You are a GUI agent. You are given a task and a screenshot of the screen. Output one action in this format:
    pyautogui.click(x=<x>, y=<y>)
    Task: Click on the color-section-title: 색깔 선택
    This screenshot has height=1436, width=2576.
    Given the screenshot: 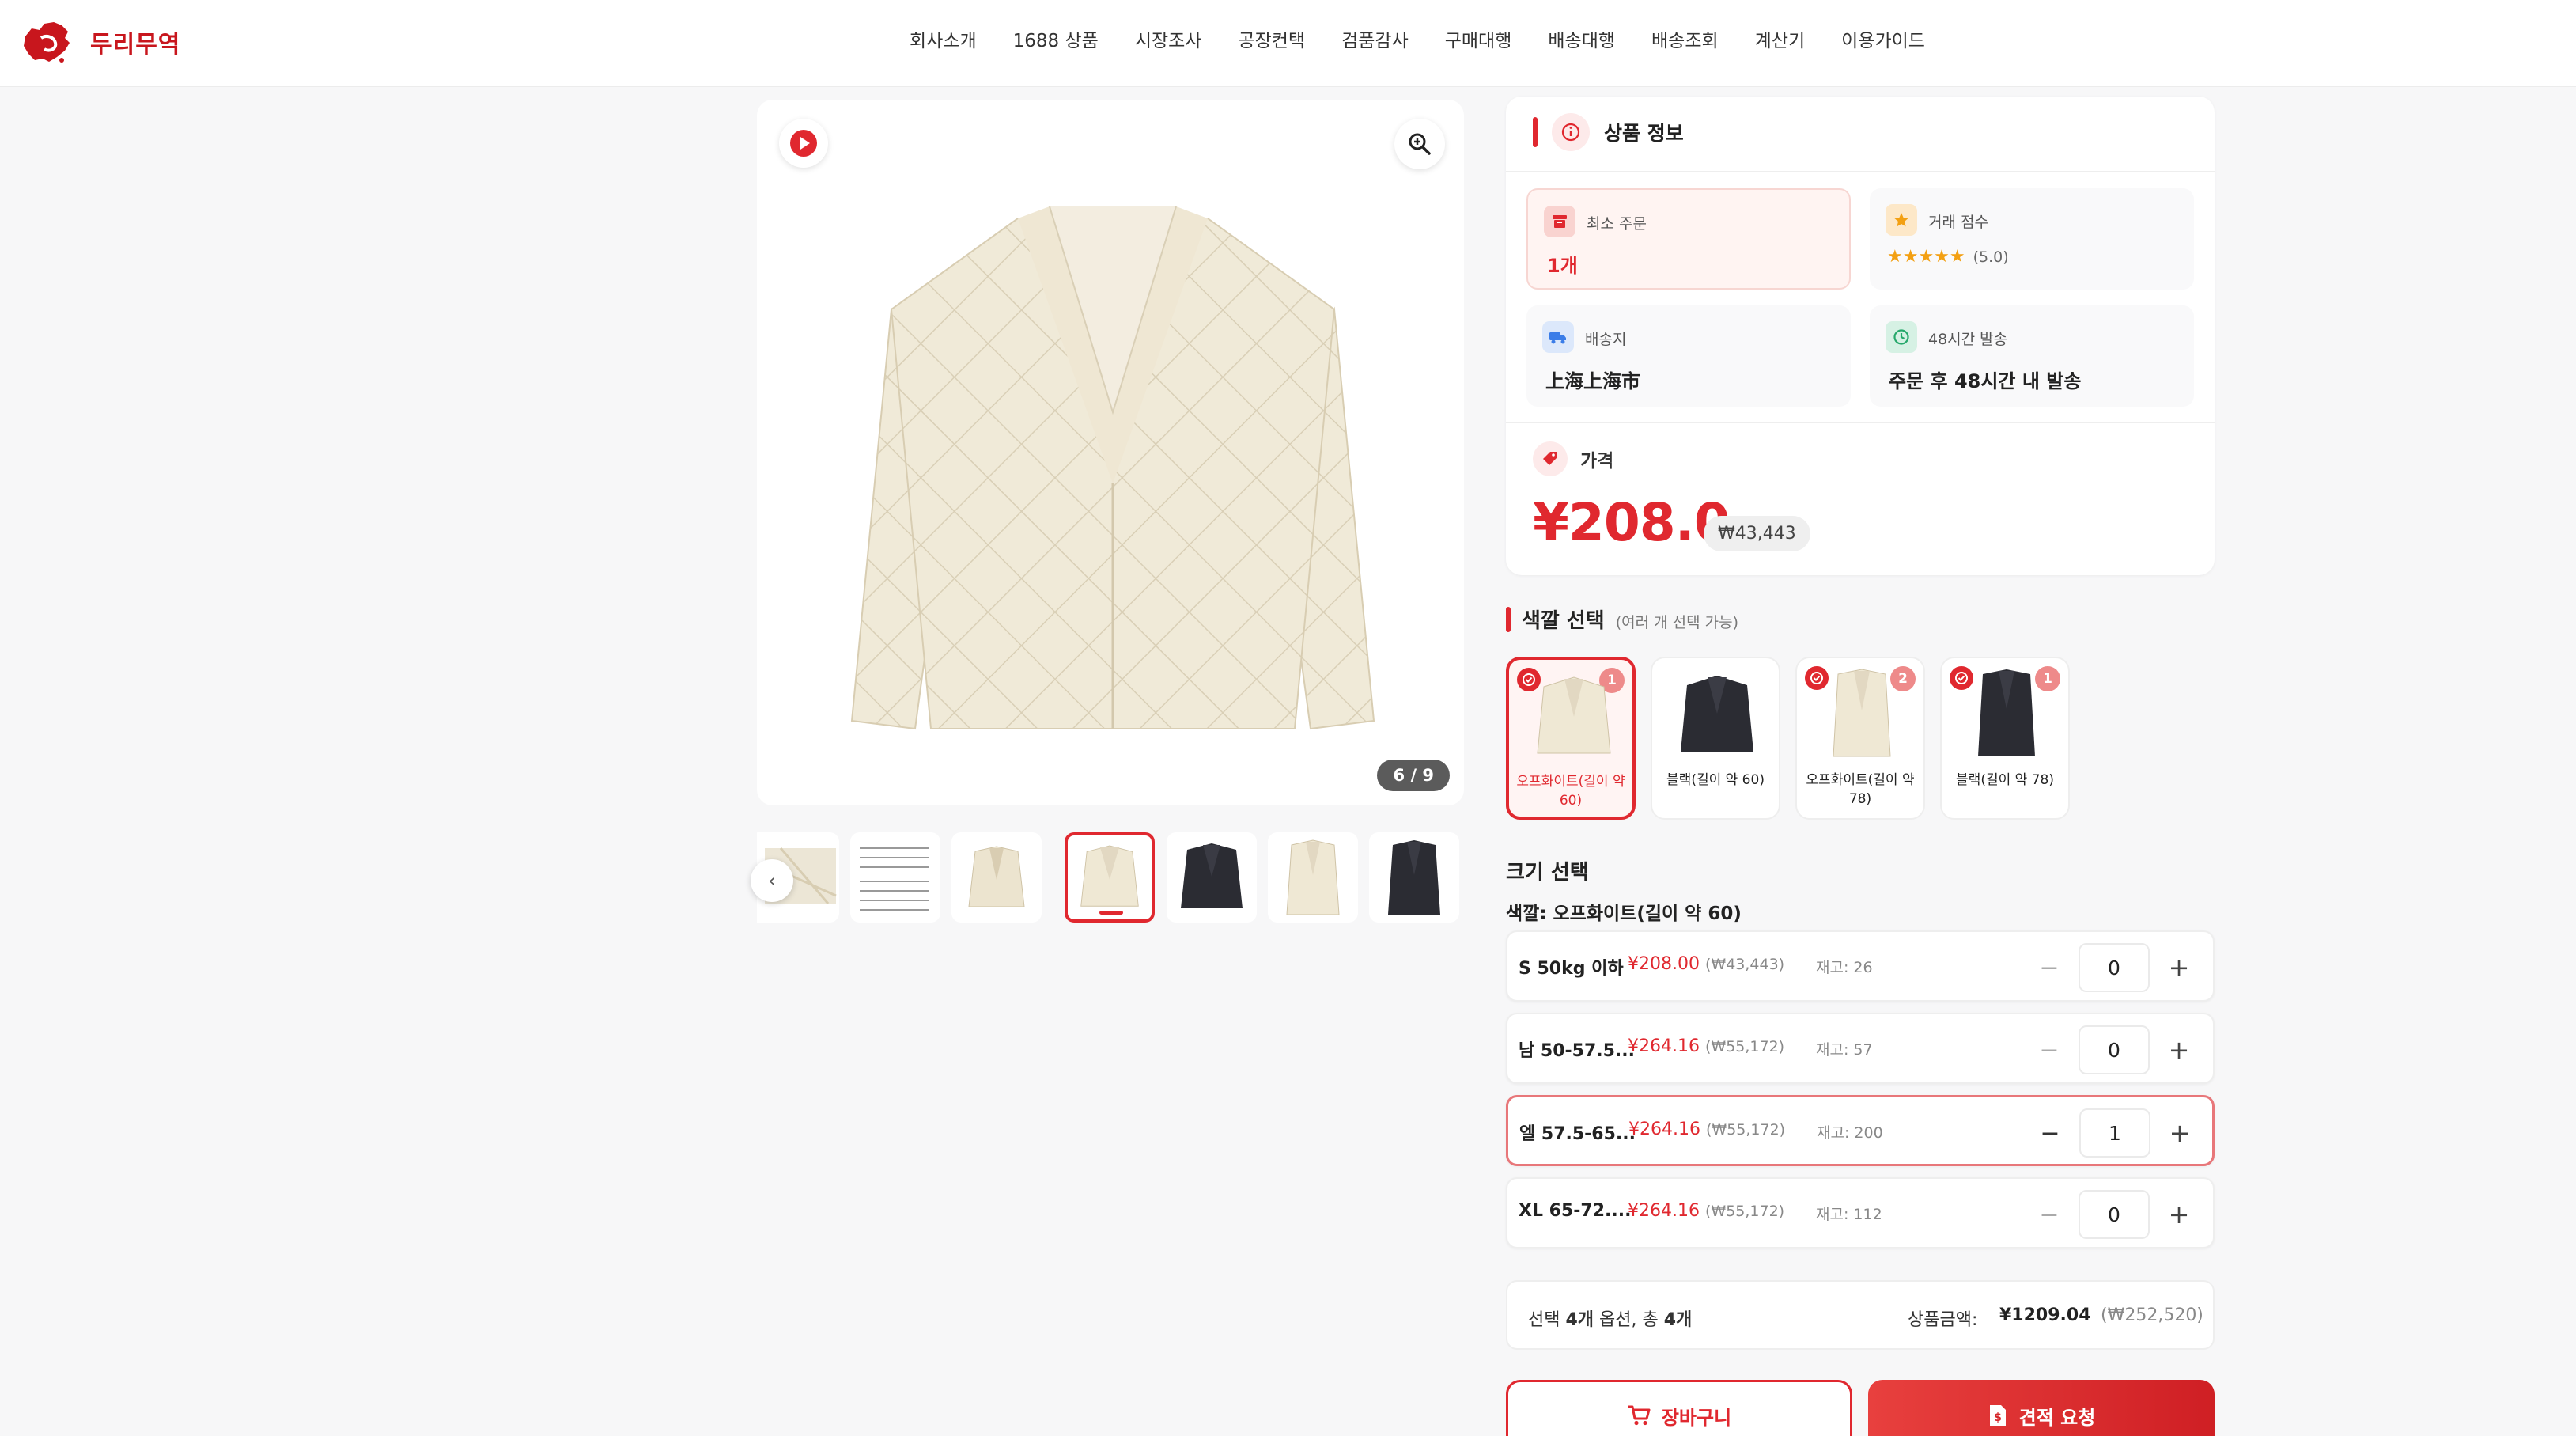 What is the action you would take?
    pyautogui.click(x=1564, y=621)
    